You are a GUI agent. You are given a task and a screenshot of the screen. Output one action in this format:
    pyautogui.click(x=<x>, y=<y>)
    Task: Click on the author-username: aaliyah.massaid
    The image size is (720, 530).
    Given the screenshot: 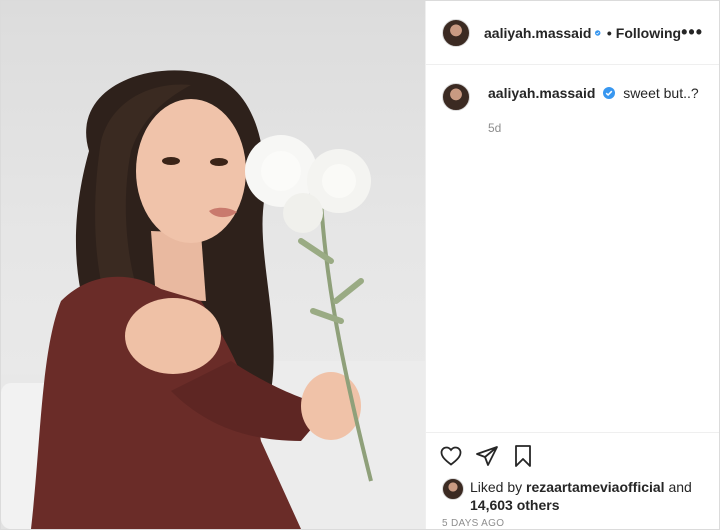 What is the action you would take?
    pyautogui.click(x=537, y=33)
    